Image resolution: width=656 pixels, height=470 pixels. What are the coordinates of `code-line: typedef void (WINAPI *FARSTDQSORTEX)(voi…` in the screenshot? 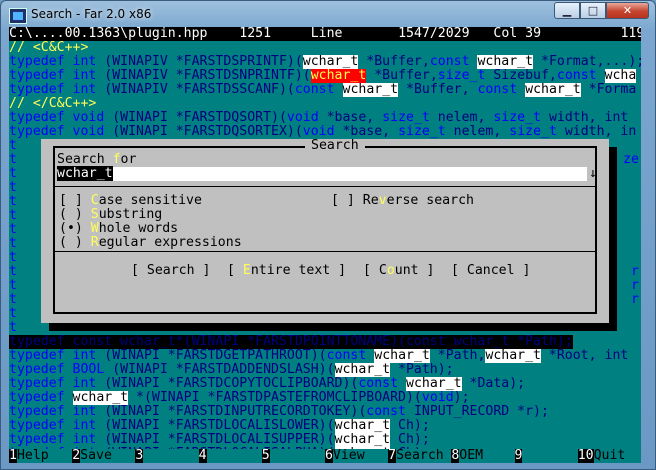 It's located at (325, 132).